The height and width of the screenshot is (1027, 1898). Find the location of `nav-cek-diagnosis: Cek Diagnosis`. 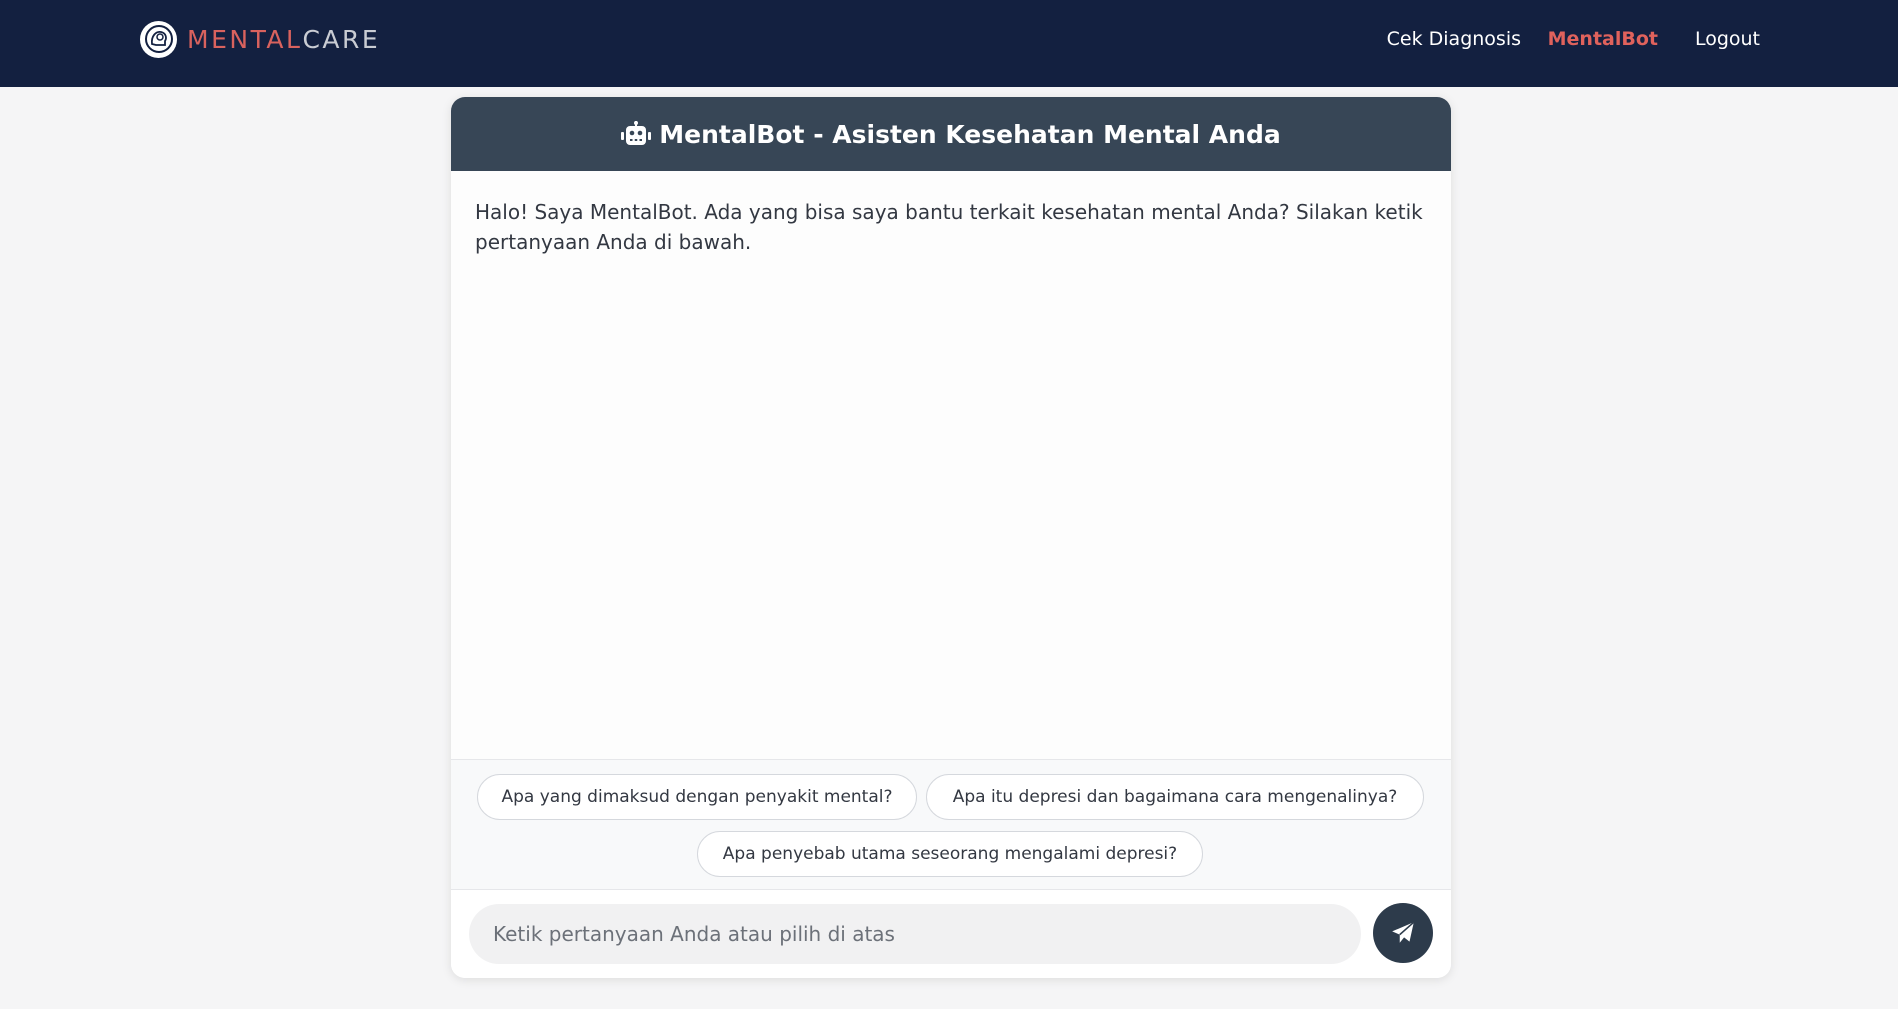

nav-cek-diagnosis: Cek Diagnosis is located at coordinates (1454, 39).